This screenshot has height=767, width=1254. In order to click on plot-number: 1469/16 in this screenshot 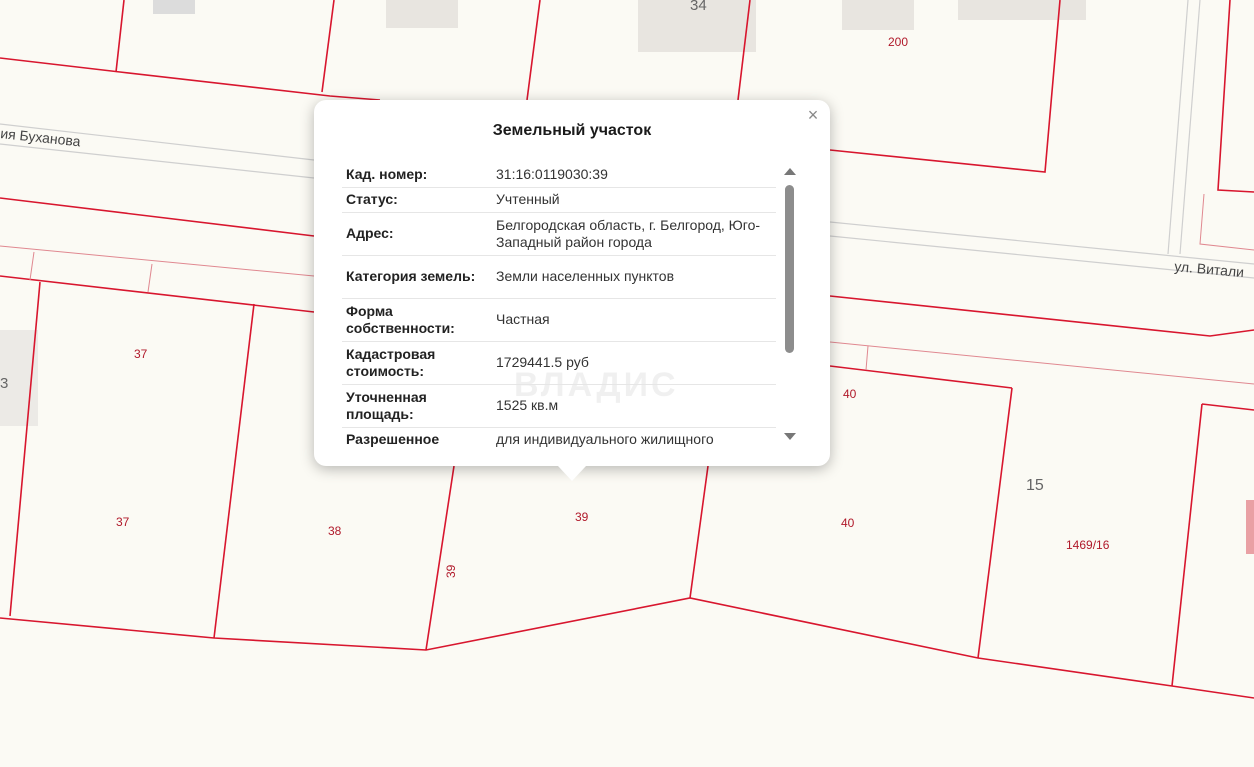, I will do `click(1088, 545)`.